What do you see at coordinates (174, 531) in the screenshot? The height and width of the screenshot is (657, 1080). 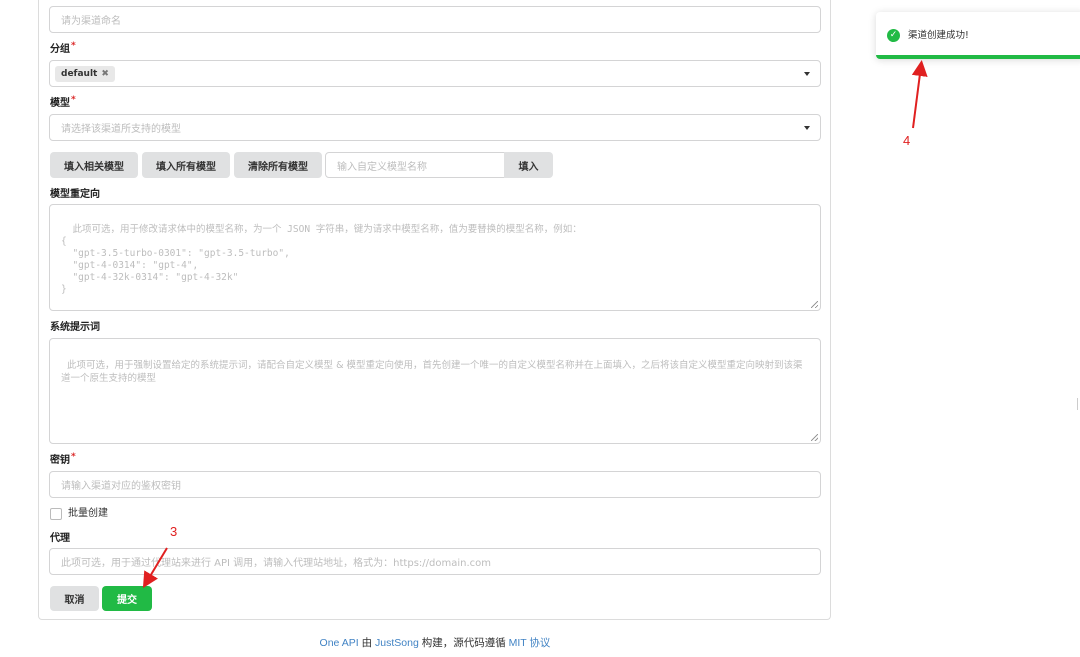 I see `annotation-step-3: 3` at bounding box center [174, 531].